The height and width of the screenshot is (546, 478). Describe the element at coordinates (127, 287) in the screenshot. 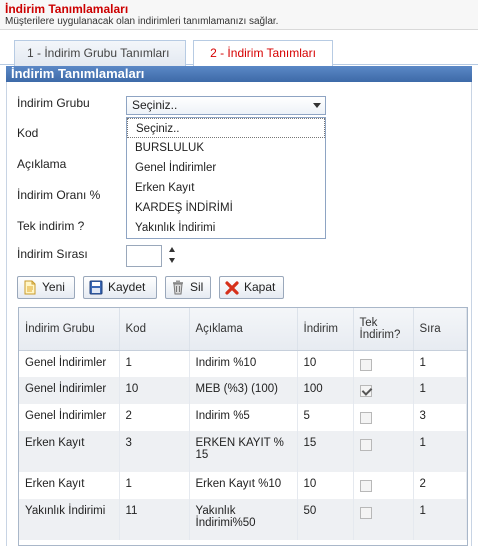

I see `save-button-label: Kaydet` at that location.